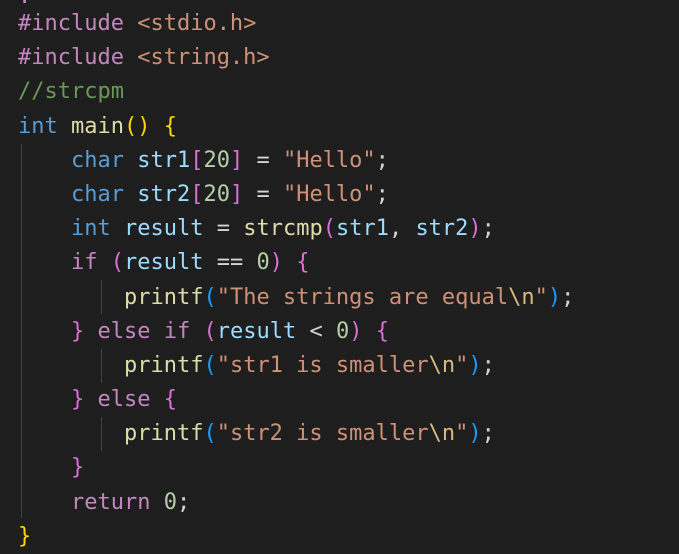  Describe the element at coordinates (362, 297) in the screenshot. I see `code-token: "The strings are equal` at that location.